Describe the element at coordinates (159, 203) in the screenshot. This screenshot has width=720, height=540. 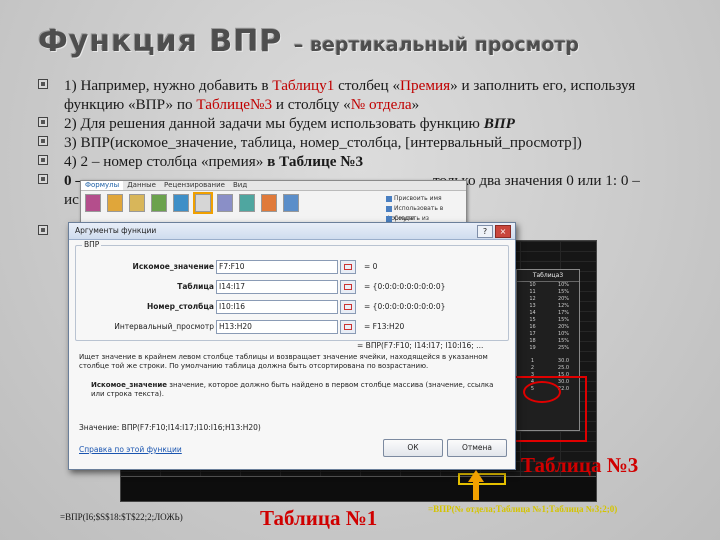
I see `financial-icon` at that location.